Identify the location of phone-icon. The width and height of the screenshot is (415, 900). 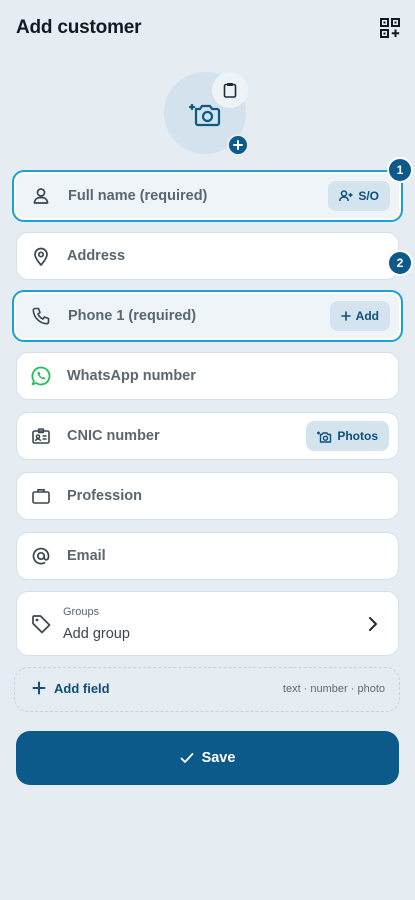
(41, 316).